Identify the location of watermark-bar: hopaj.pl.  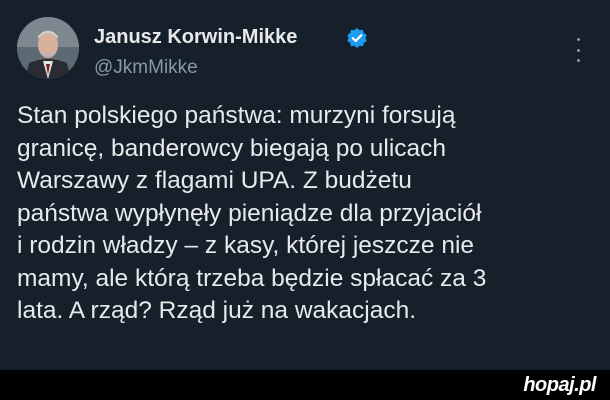
(305, 385).